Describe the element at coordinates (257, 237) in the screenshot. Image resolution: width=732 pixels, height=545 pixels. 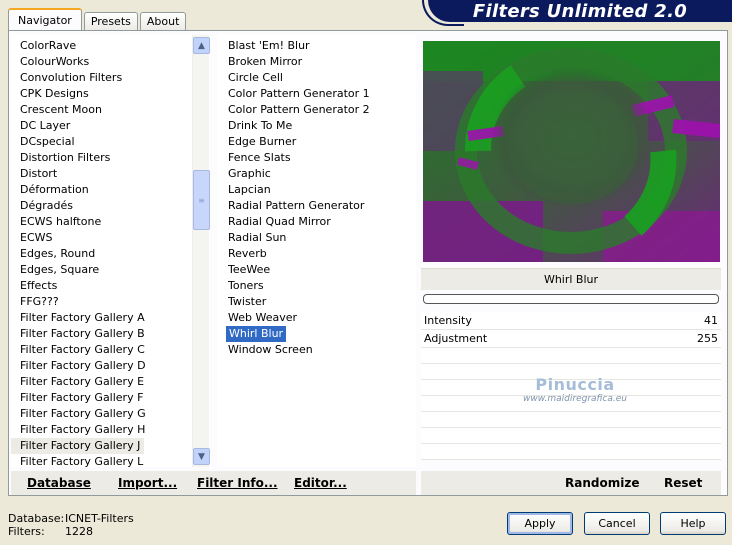
I see `filter-label: Radial Sun` at that location.